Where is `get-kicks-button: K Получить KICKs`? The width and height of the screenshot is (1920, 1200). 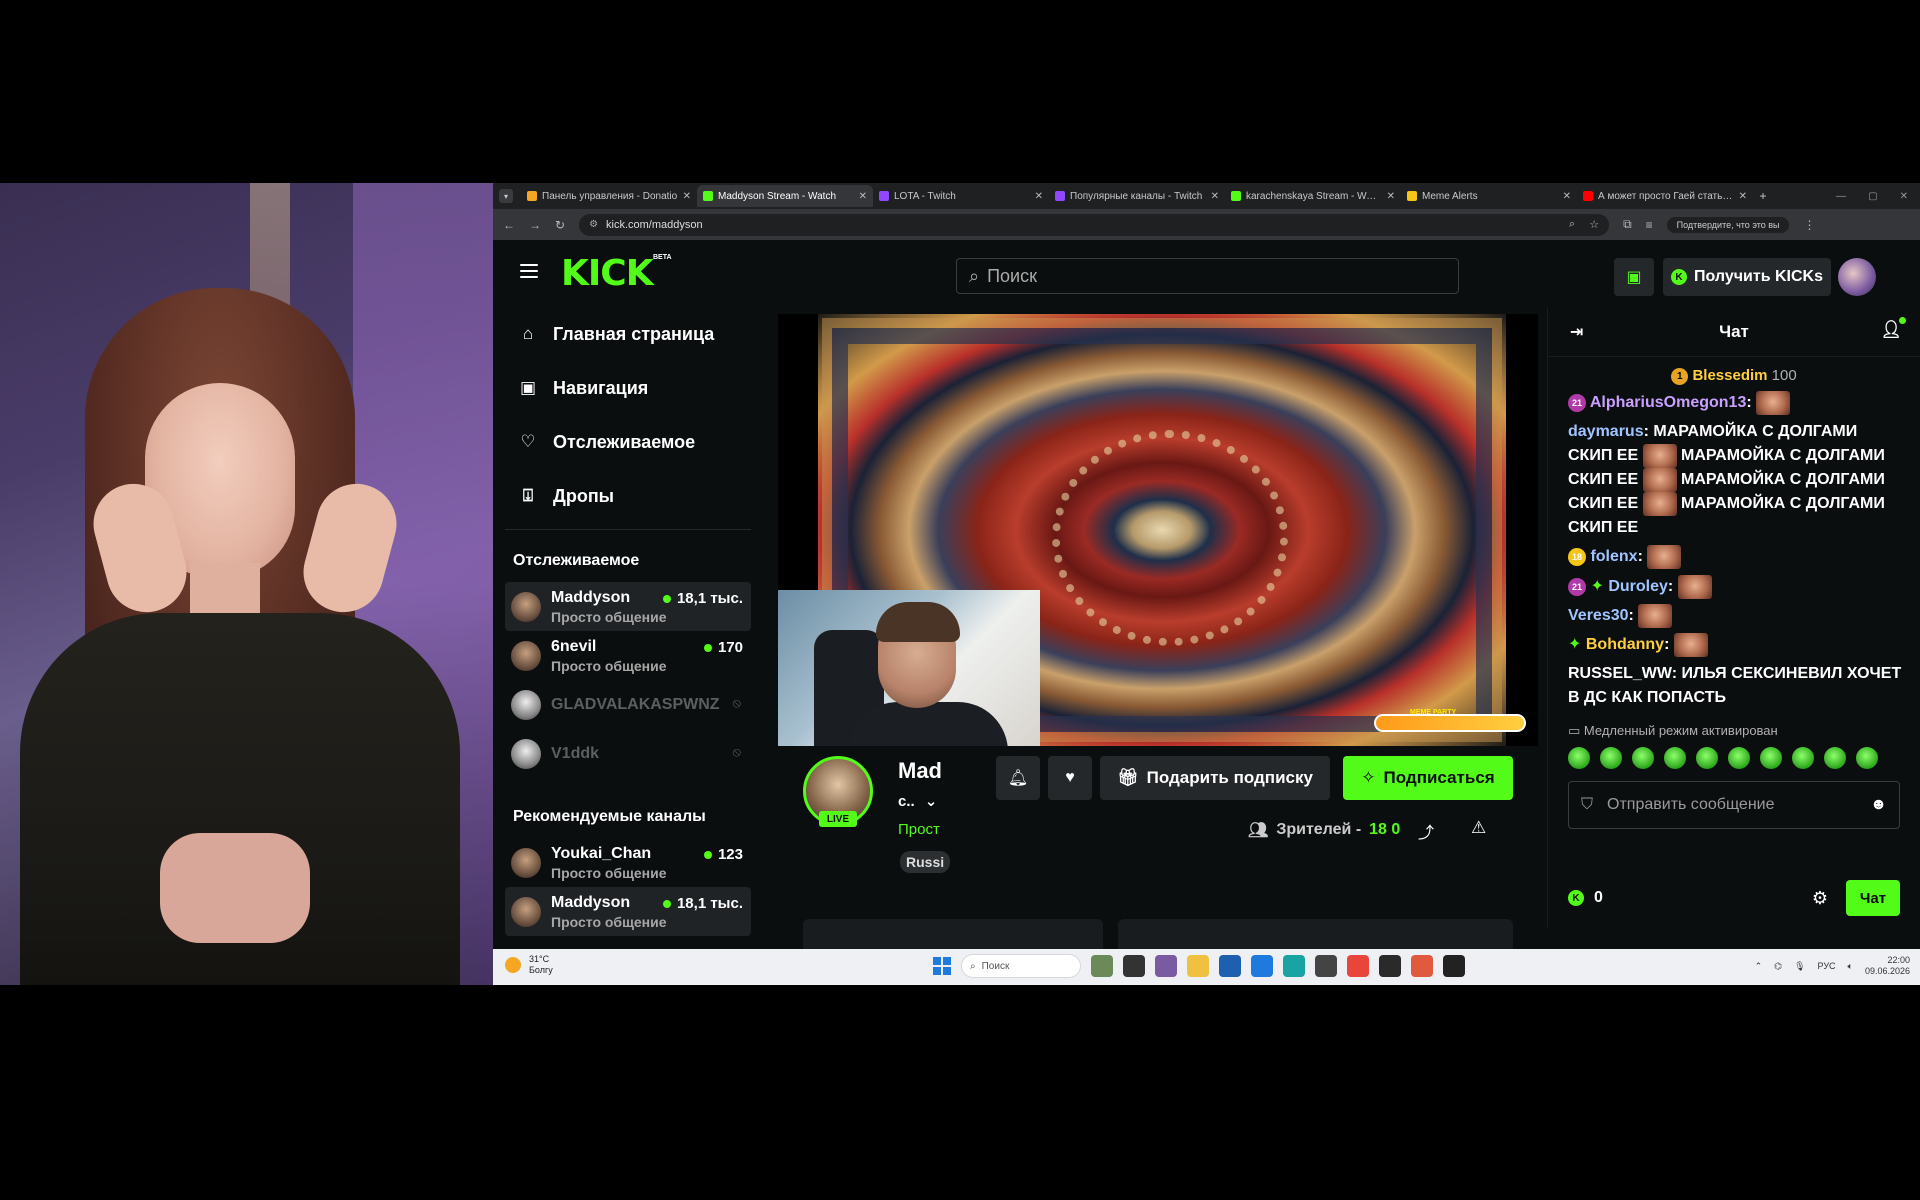
get-kicks-button: K Получить KICKs is located at coordinates (1747, 277).